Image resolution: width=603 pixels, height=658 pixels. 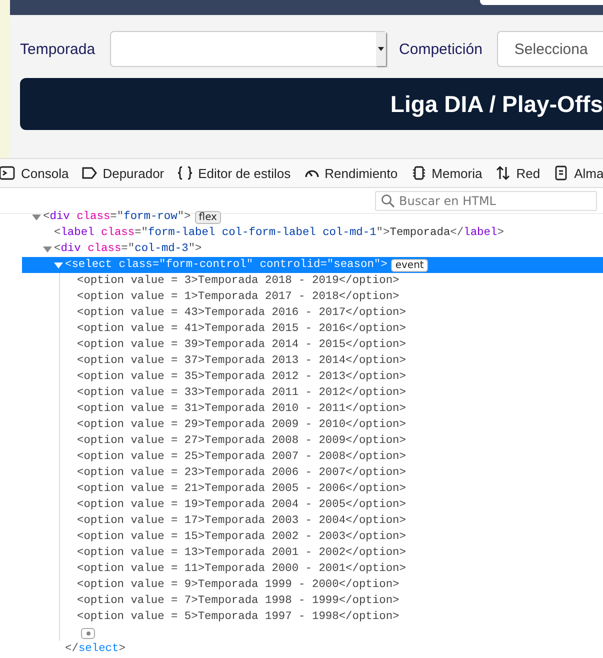 What do you see at coordinates (8, 173) in the screenshot?
I see `console-icon` at bounding box center [8, 173].